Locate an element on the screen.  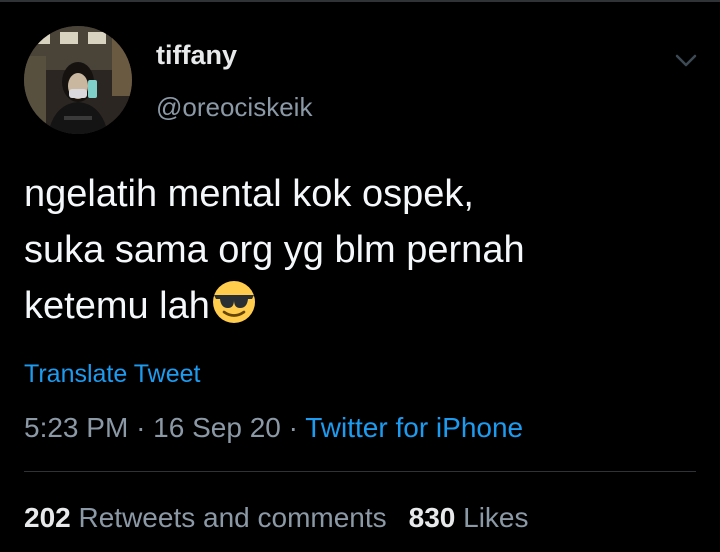
likes-stat: 830 Likes is located at coordinates (469, 517).